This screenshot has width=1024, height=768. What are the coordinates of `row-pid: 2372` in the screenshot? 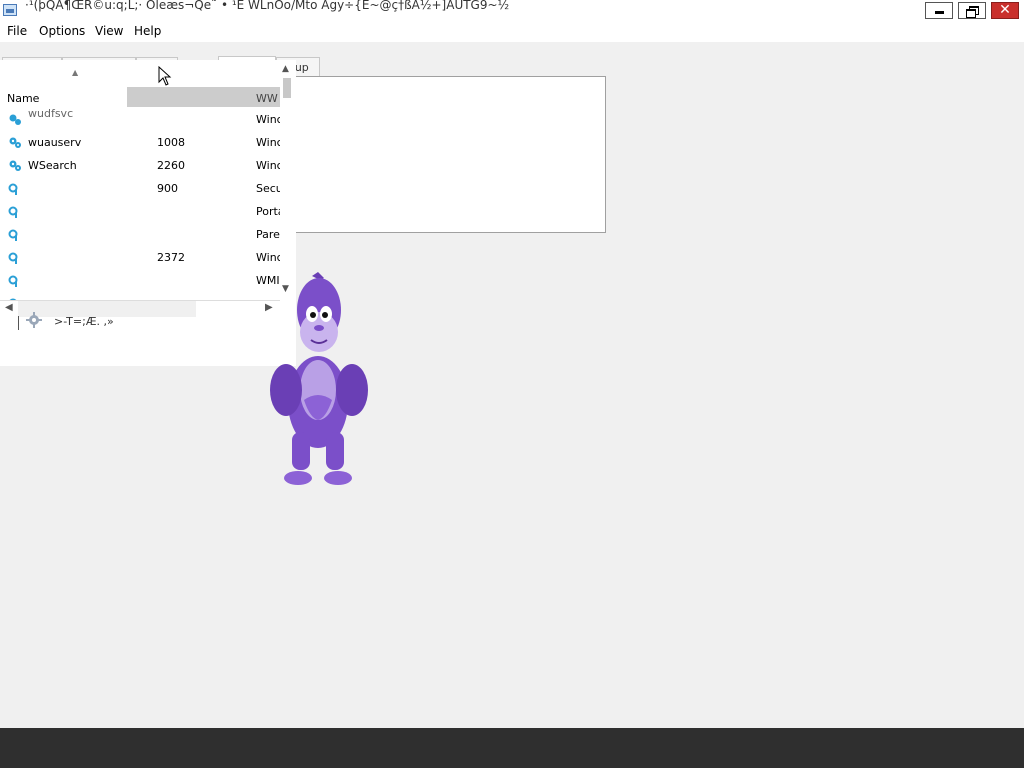 It's located at (171, 257).